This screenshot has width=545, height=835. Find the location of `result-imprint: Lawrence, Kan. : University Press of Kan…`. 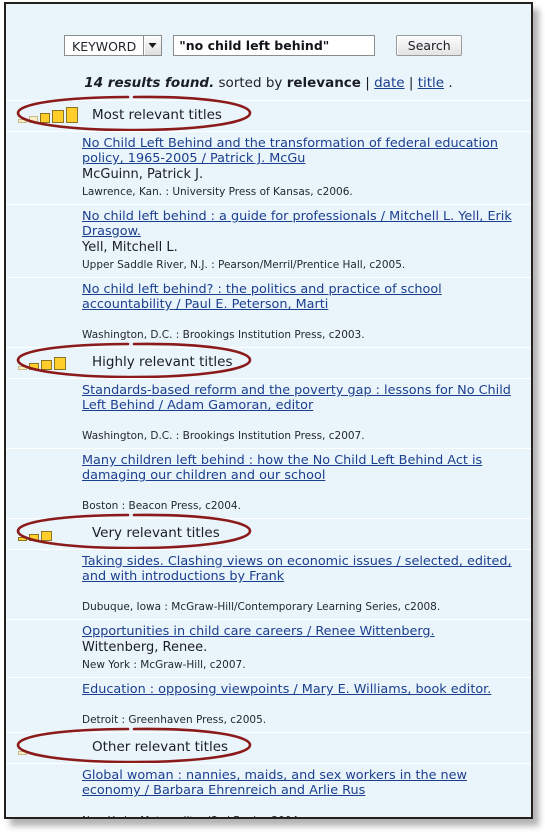

result-imprint: Lawrence, Kan. : University Press of Kan… is located at coordinates (217, 192).